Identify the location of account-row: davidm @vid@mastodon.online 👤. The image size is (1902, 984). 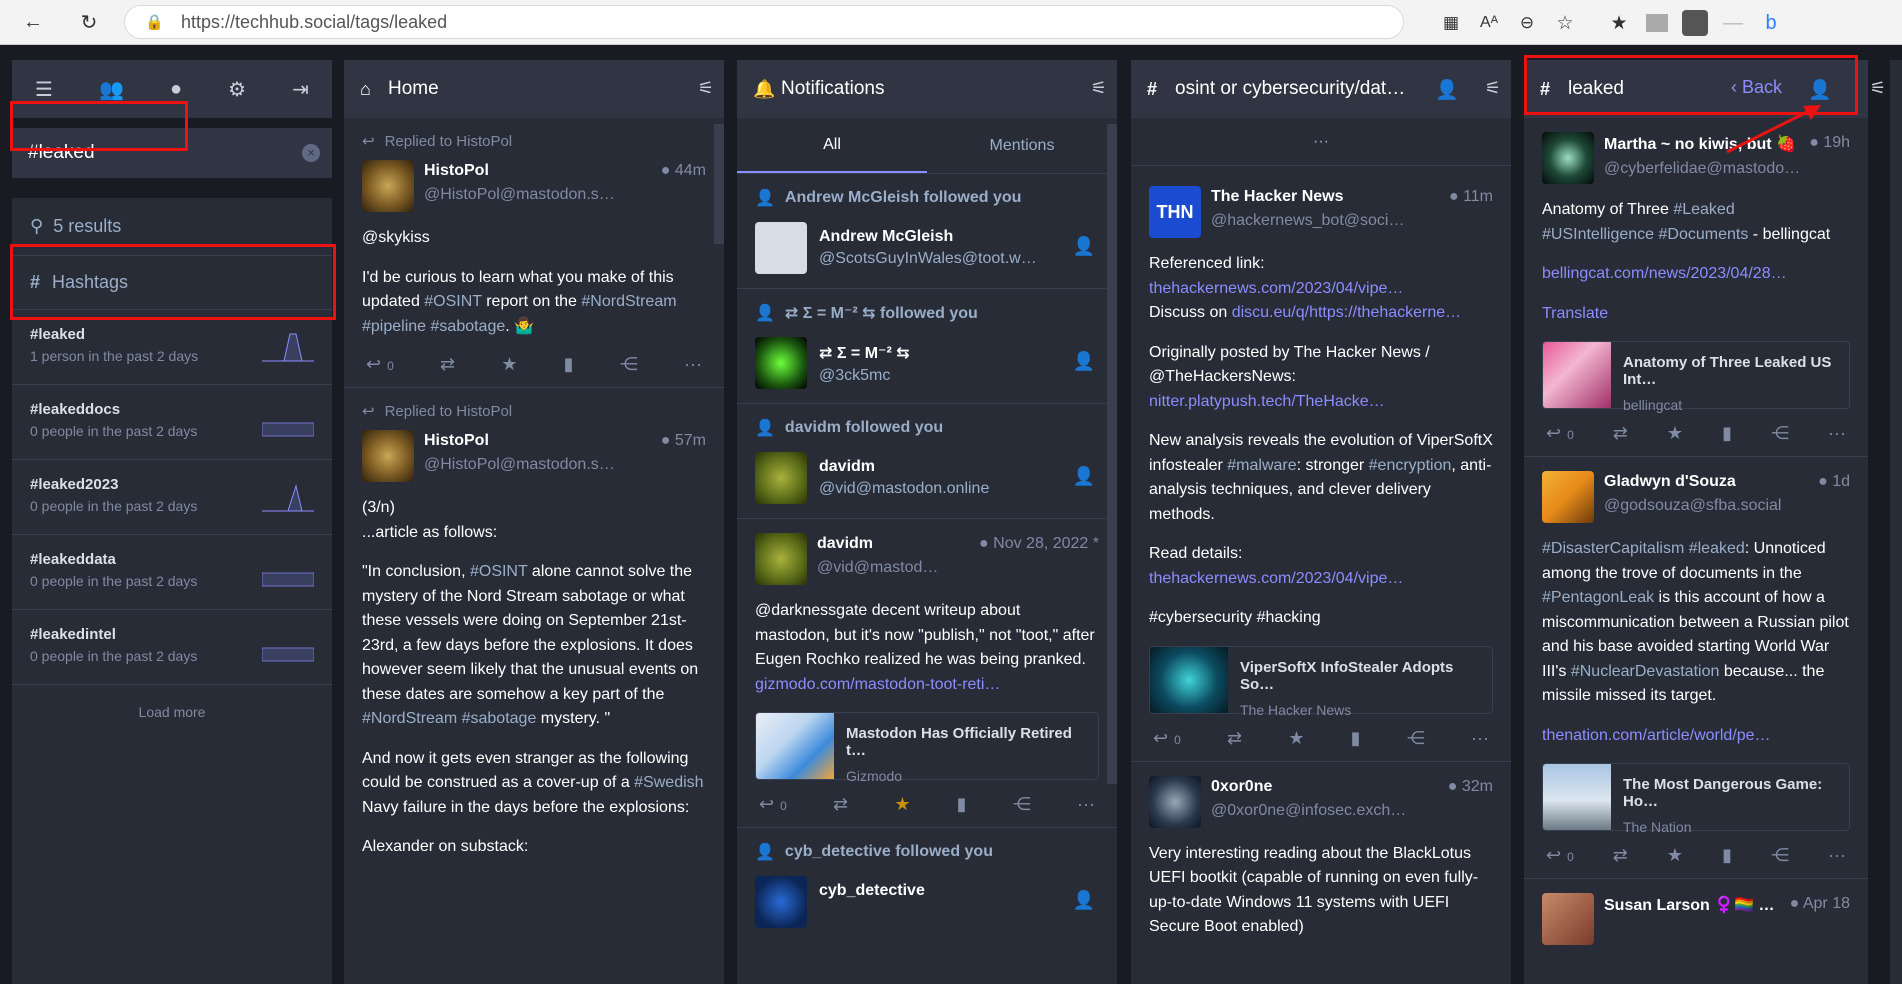
(927, 478).